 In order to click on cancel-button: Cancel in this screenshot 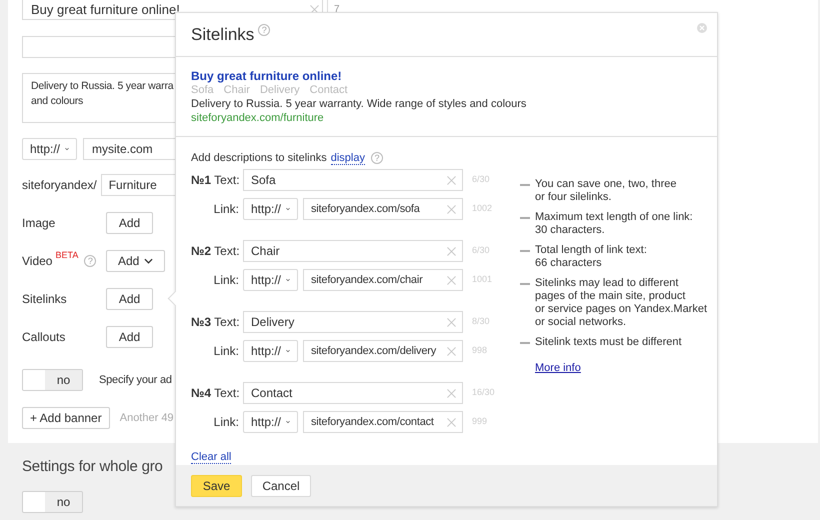, I will do `click(281, 485)`.